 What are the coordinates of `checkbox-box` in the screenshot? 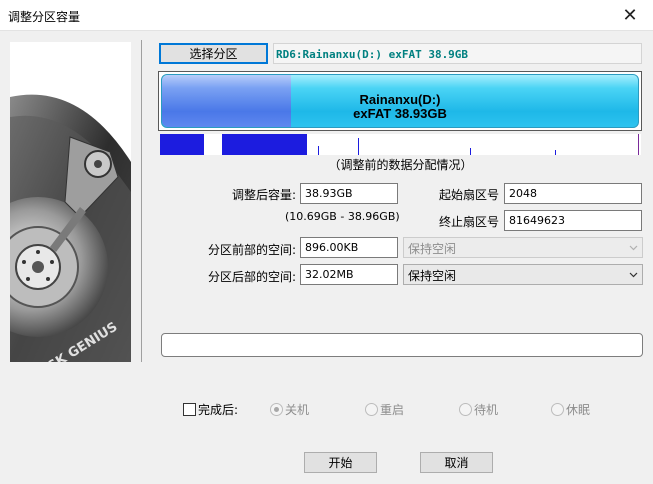 It's located at (189, 409).